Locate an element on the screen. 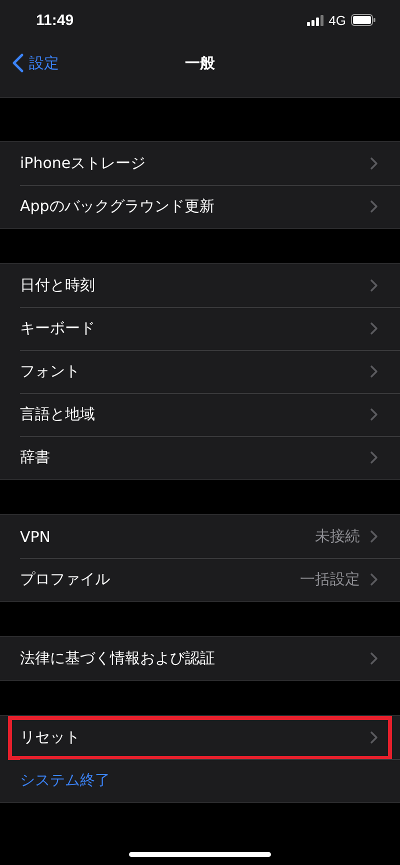 Image resolution: width=400 pixels, height=865 pixels. signal-icon is located at coordinates (315, 20).